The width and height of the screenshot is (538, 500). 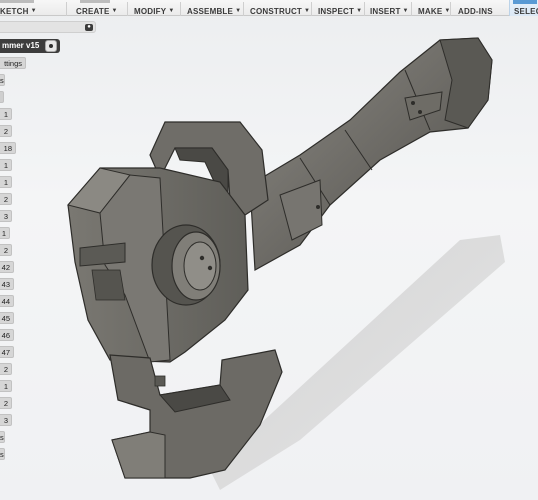 I want to click on browser-panel-header: ●, so click(x=48, y=27).